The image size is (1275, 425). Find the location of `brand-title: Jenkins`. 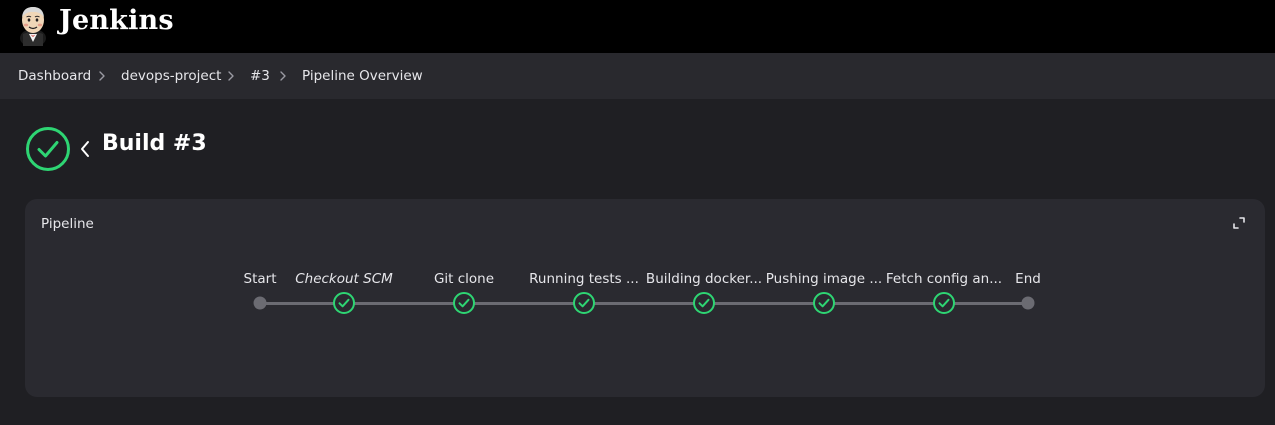

brand-title: Jenkins is located at coordinates (116, 20).